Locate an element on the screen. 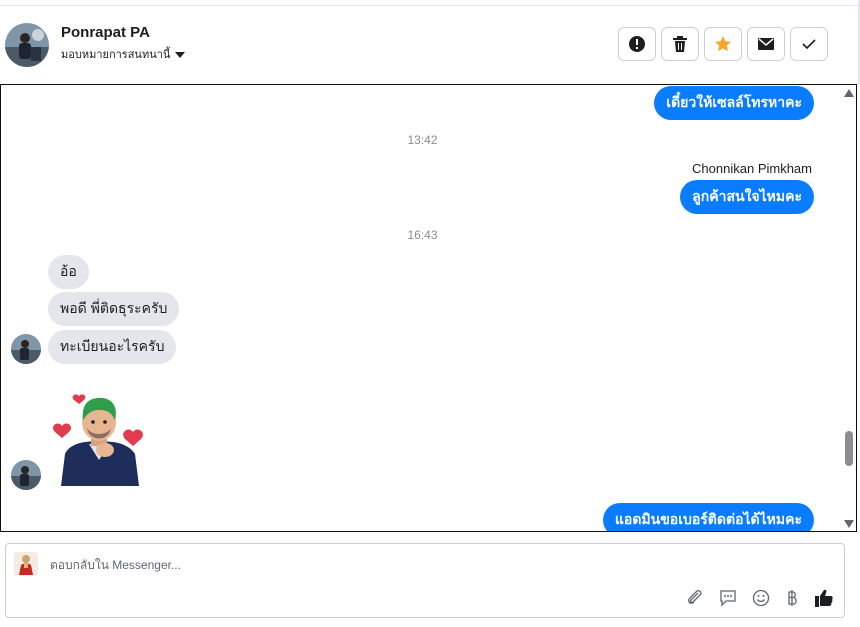 The height and width of the screenshot is (627, 860). conversation-header: Ponrapat PA มอบหมายการสนทนานี้ is located at coordinates (429, 45).